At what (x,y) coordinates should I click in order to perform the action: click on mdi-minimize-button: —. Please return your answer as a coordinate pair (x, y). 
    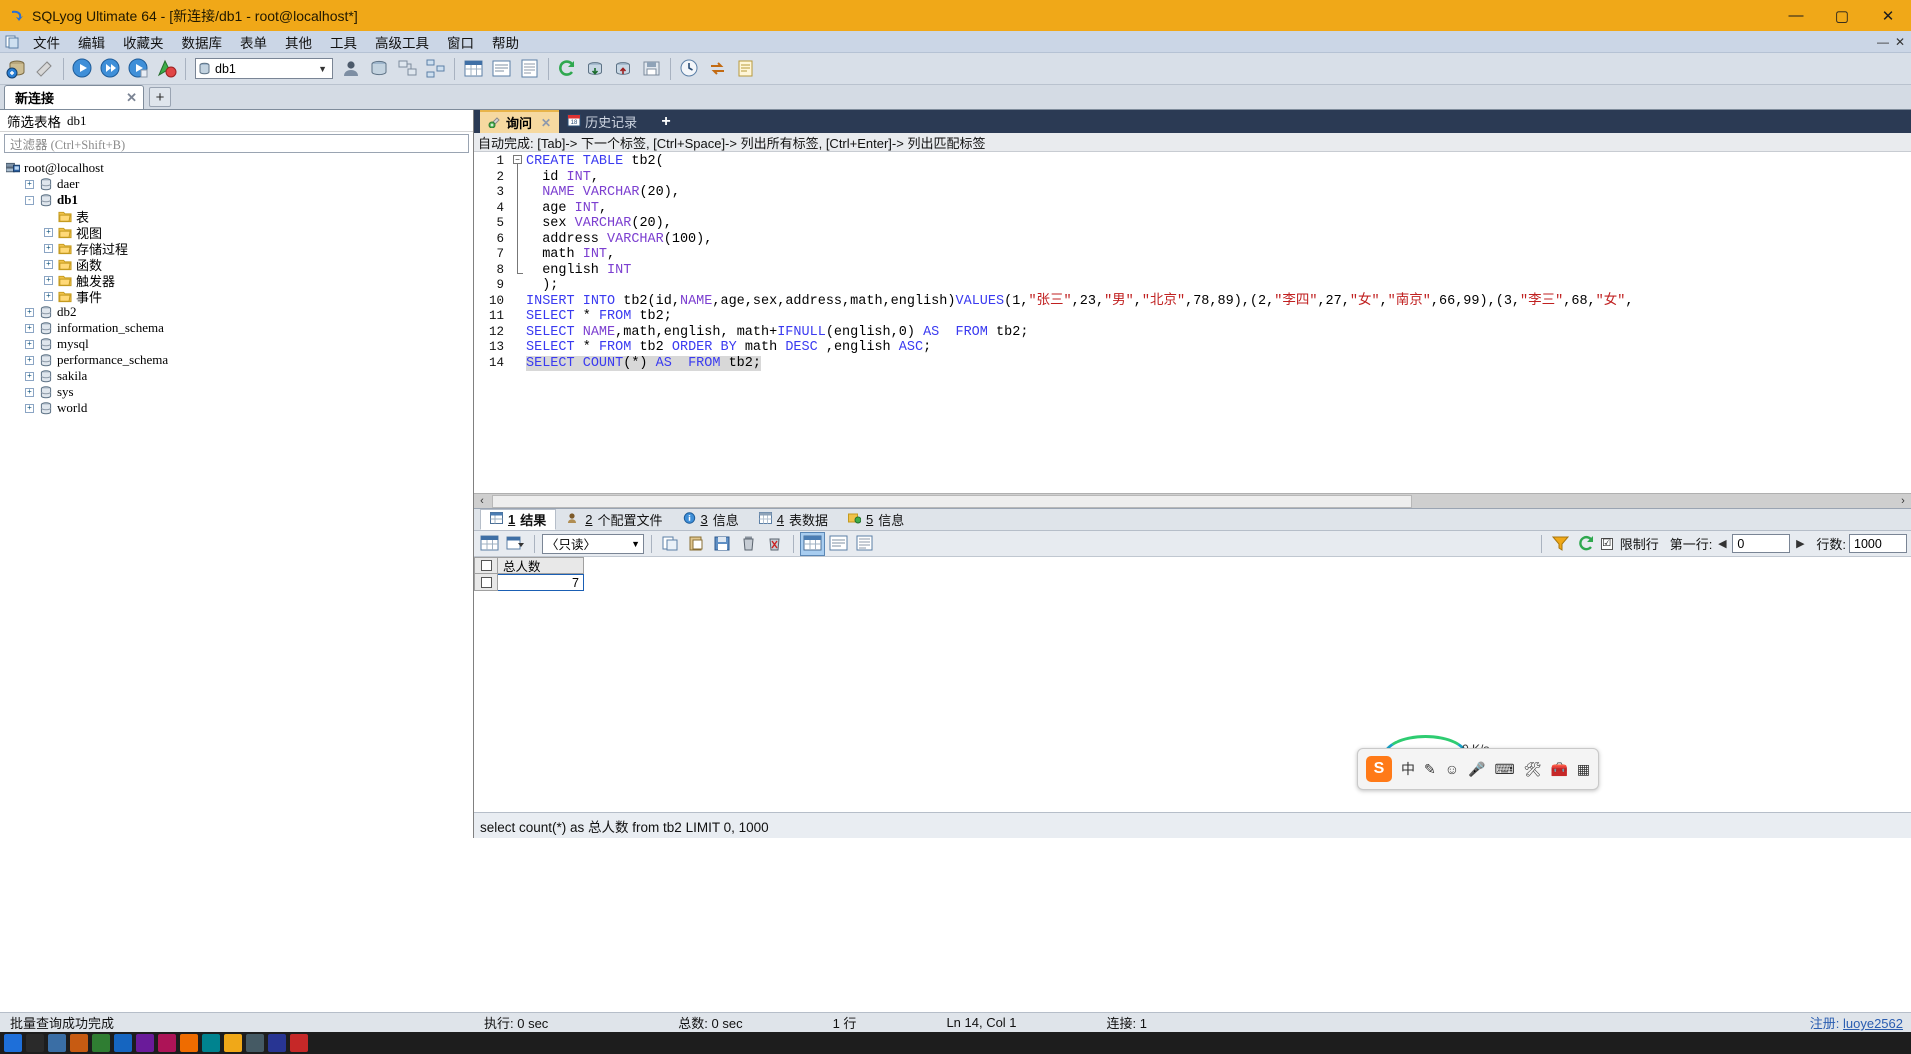
    Looking at the image, I should click on (1883, 42).